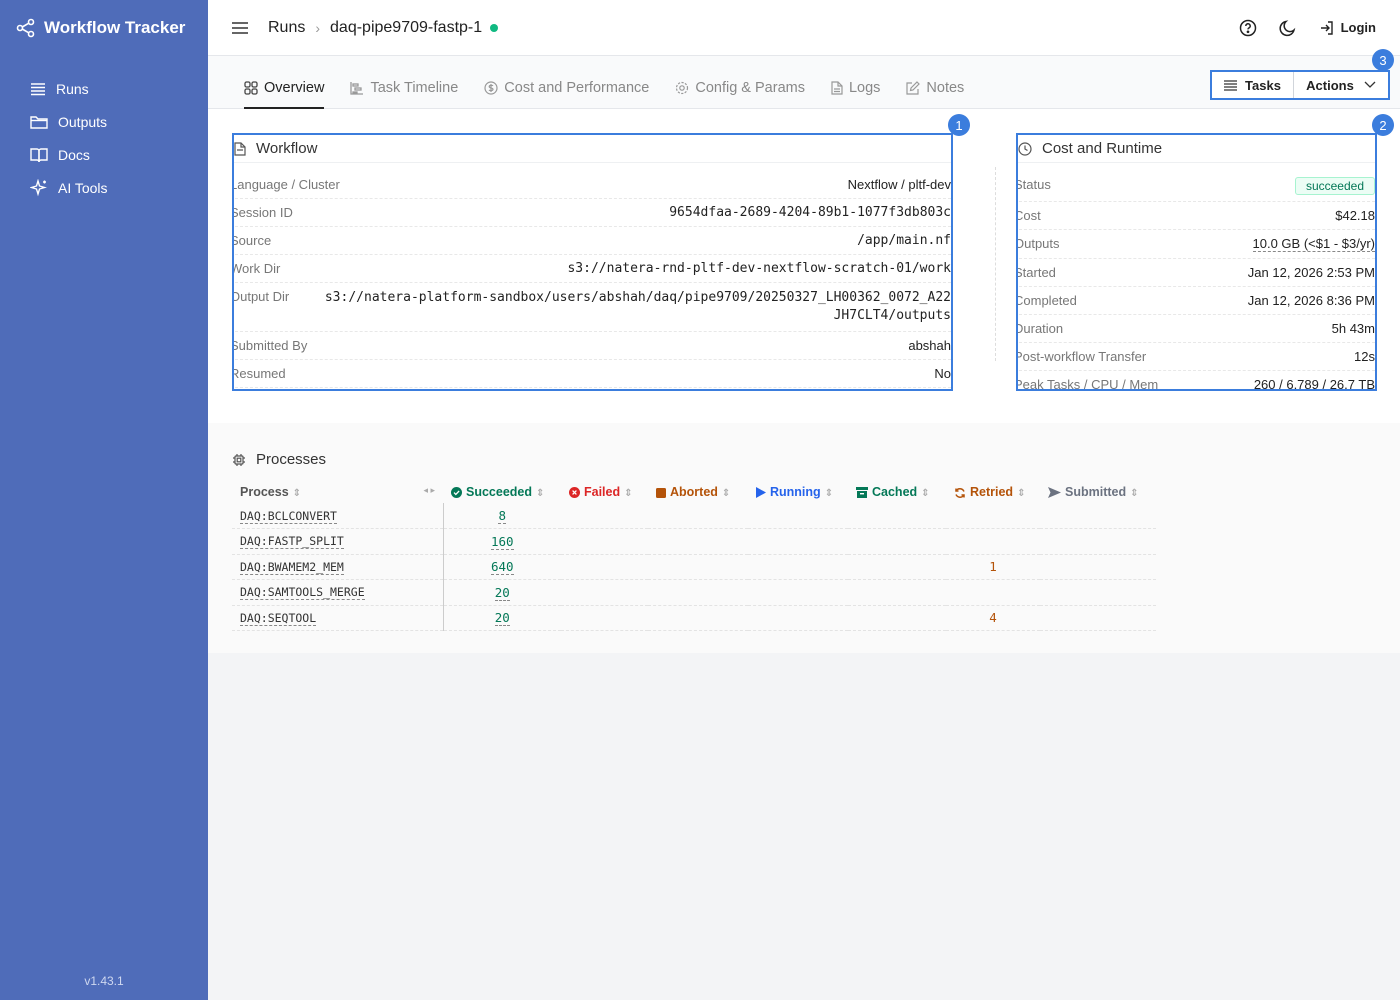  Describe the element at coordinates (502, 567) in the screenshot. I see `succeeded-count: 640` at that location.